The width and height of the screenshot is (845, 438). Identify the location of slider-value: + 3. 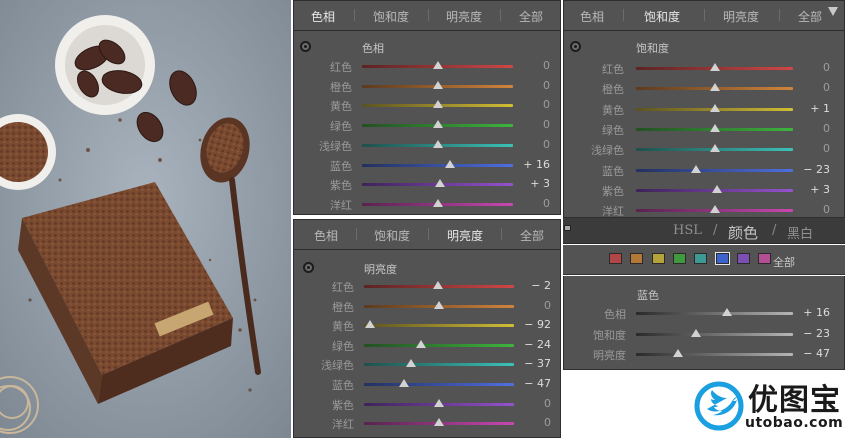
(540, 184).